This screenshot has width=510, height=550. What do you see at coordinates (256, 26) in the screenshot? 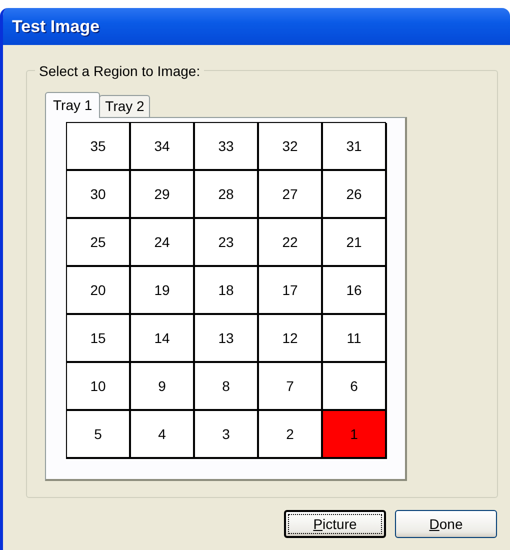
I see `window-title: Test Image` at bounding box center [256, 26].